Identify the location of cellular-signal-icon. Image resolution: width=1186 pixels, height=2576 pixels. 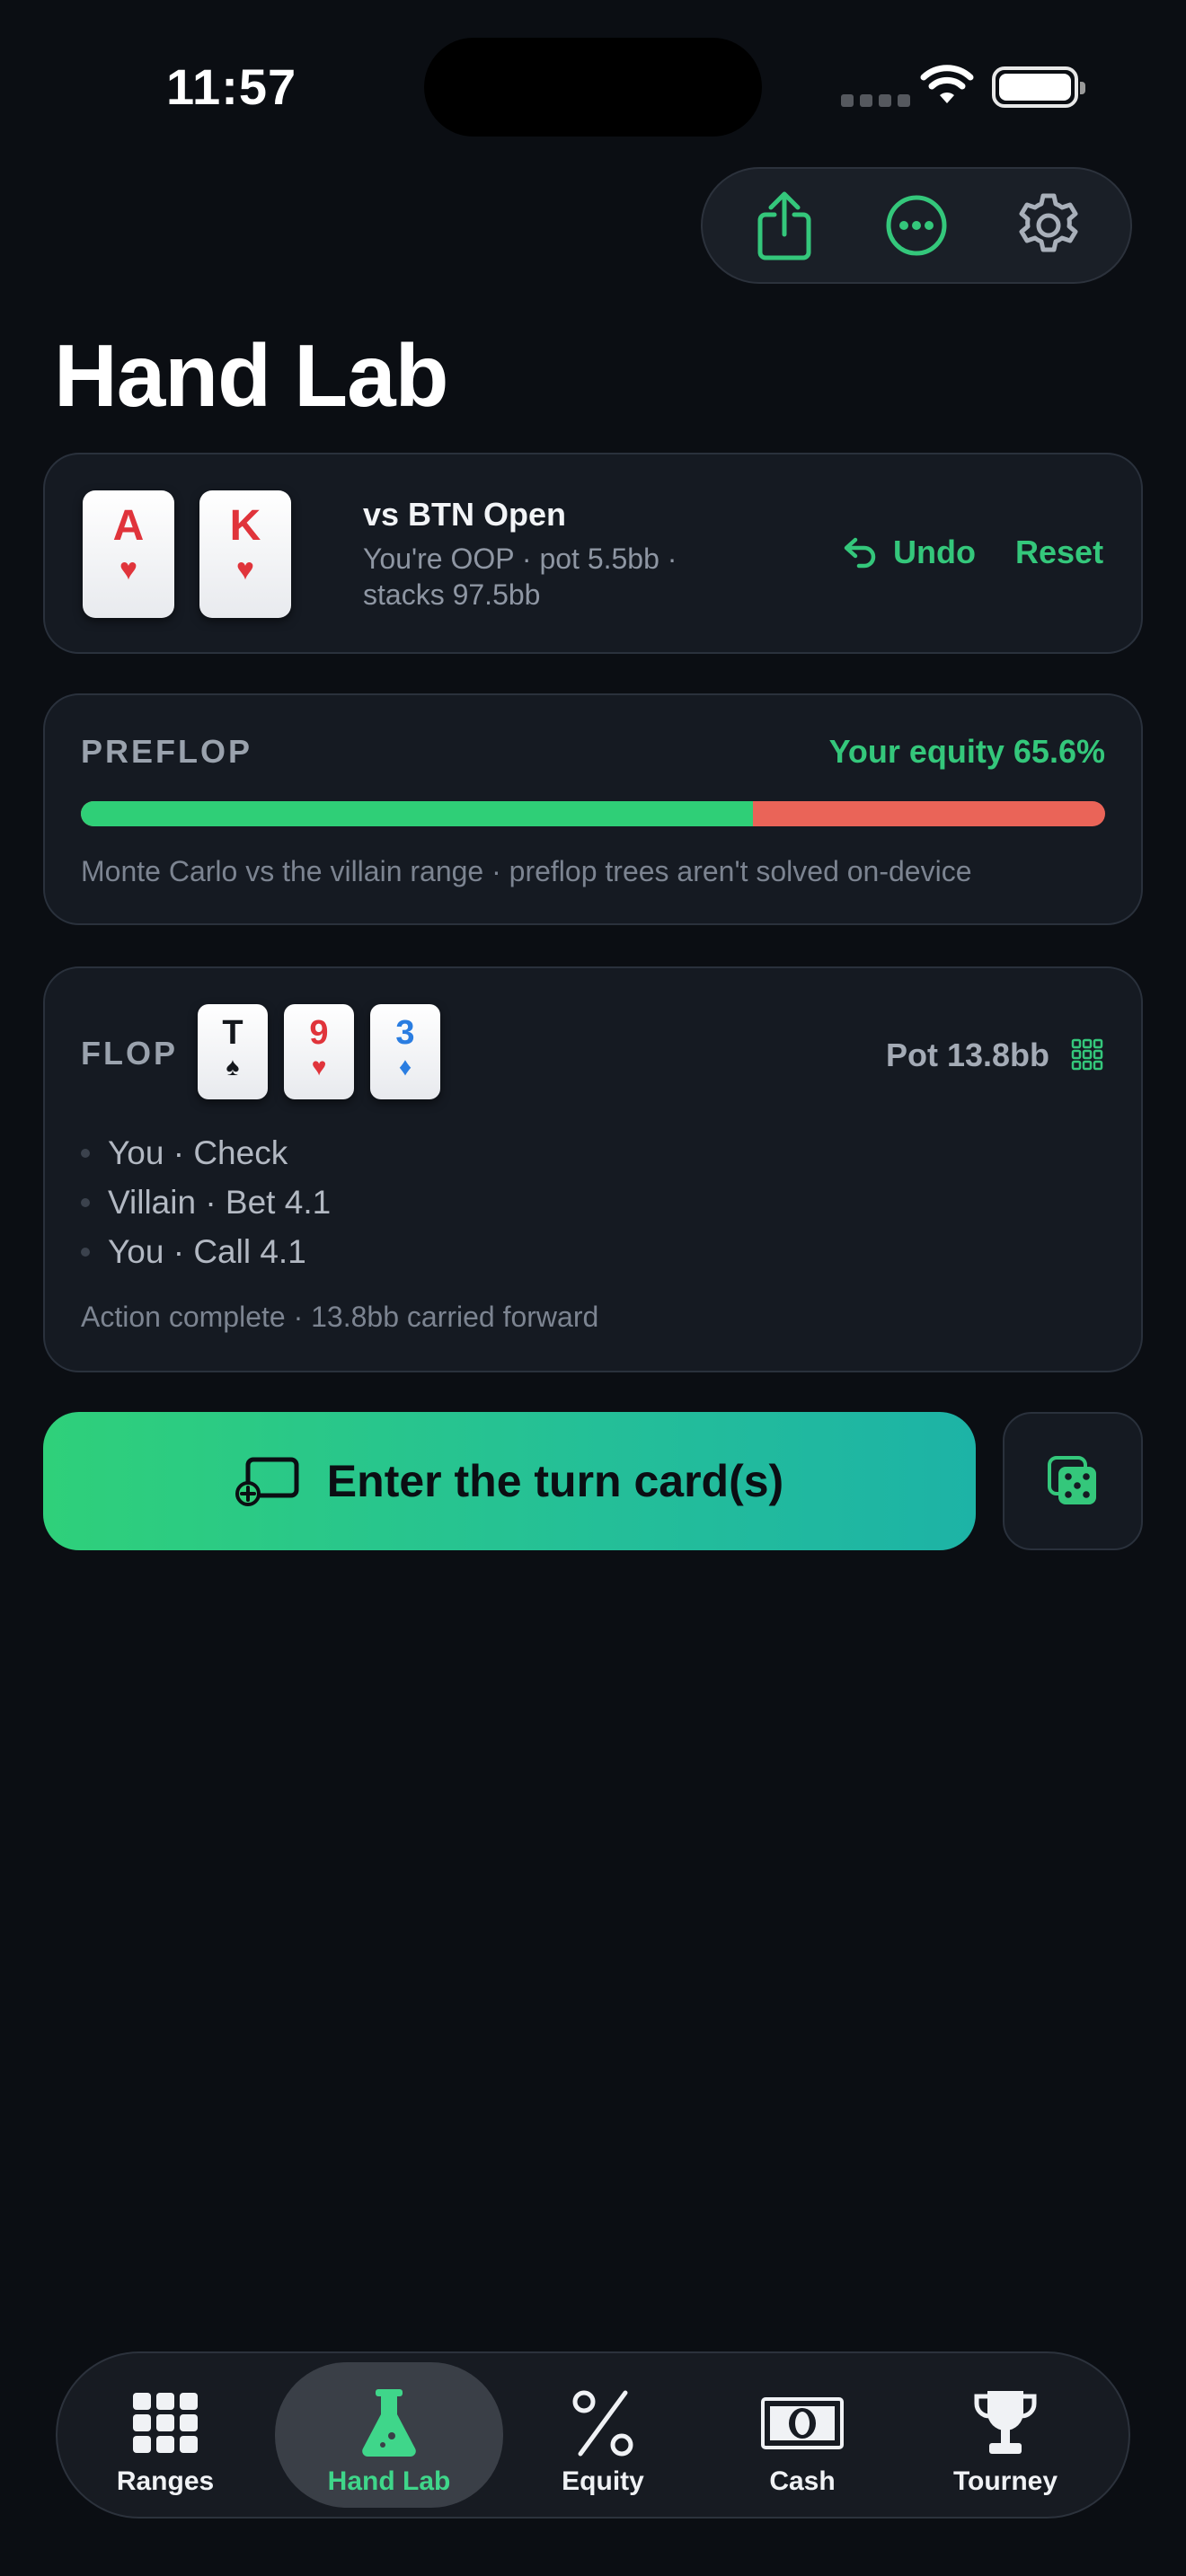
(875, 100).